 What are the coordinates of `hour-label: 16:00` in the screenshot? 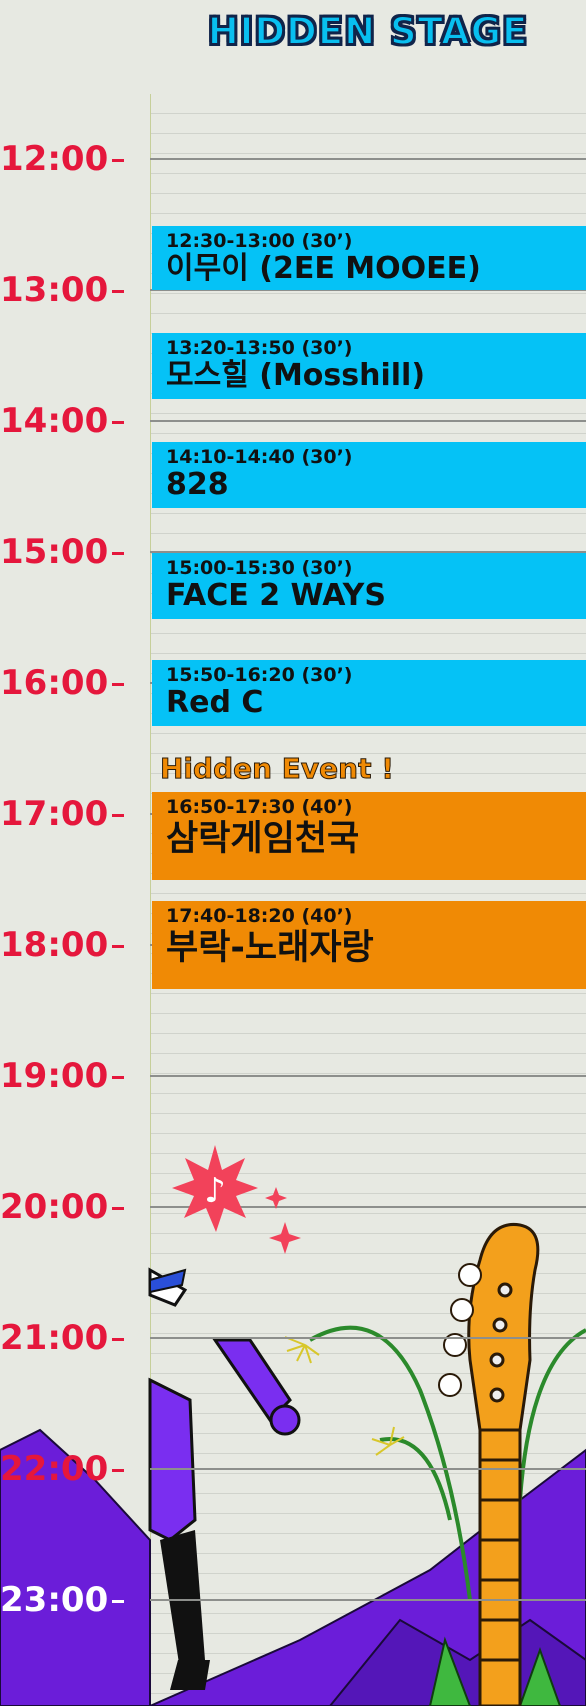 It's located at (75, 683).